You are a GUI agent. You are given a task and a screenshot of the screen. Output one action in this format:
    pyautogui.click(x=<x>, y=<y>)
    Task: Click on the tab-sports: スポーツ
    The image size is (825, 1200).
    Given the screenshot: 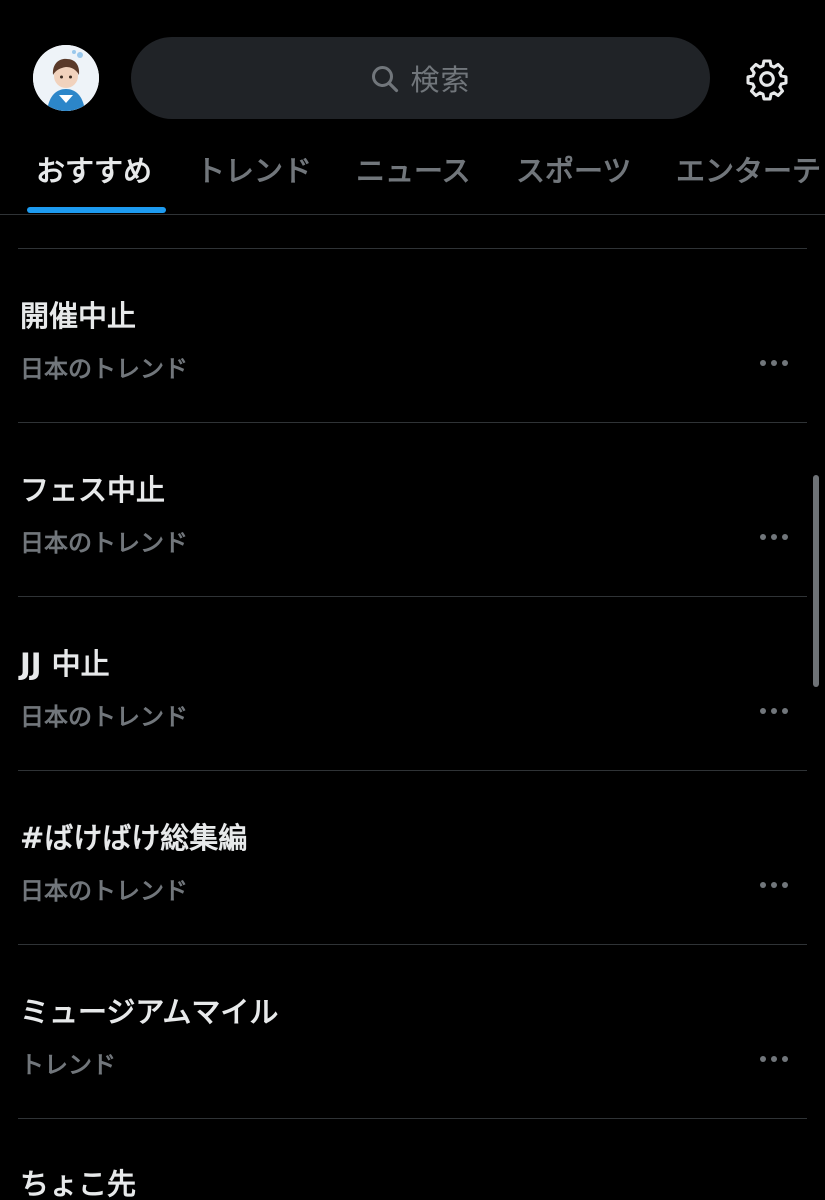 What is the action you would take?
    pyautogui.click(x=573, y=169)
    